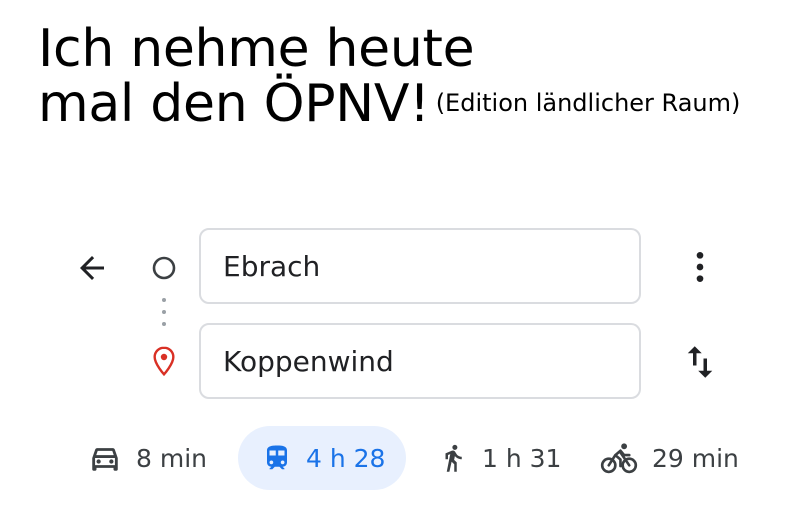 The width and height of the screenshot is (792, 516). Describe the element at coordinates (164, 361) in the screenshot. I see `location-pin-icon` at that location.